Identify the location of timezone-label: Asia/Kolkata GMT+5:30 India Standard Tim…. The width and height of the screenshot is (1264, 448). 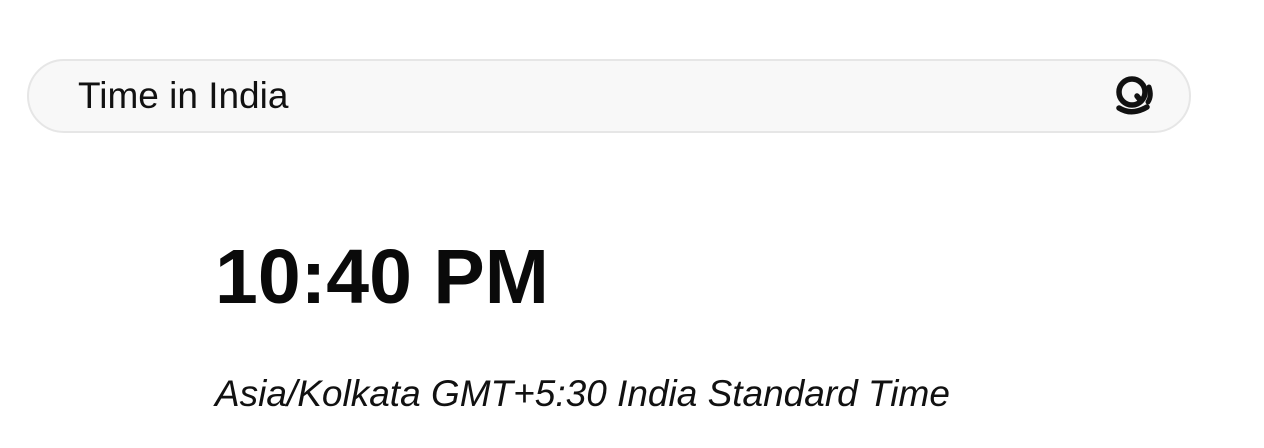
(582, 393).